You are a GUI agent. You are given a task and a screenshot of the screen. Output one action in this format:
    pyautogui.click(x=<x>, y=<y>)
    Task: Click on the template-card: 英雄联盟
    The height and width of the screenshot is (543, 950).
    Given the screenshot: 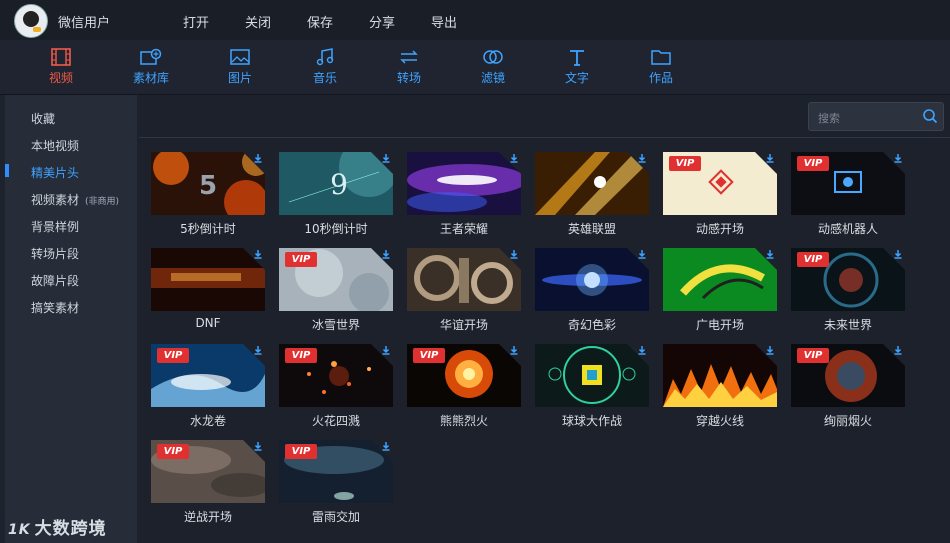 What is the action you would take?
    pyautogui.click(x=592, y=194)
    